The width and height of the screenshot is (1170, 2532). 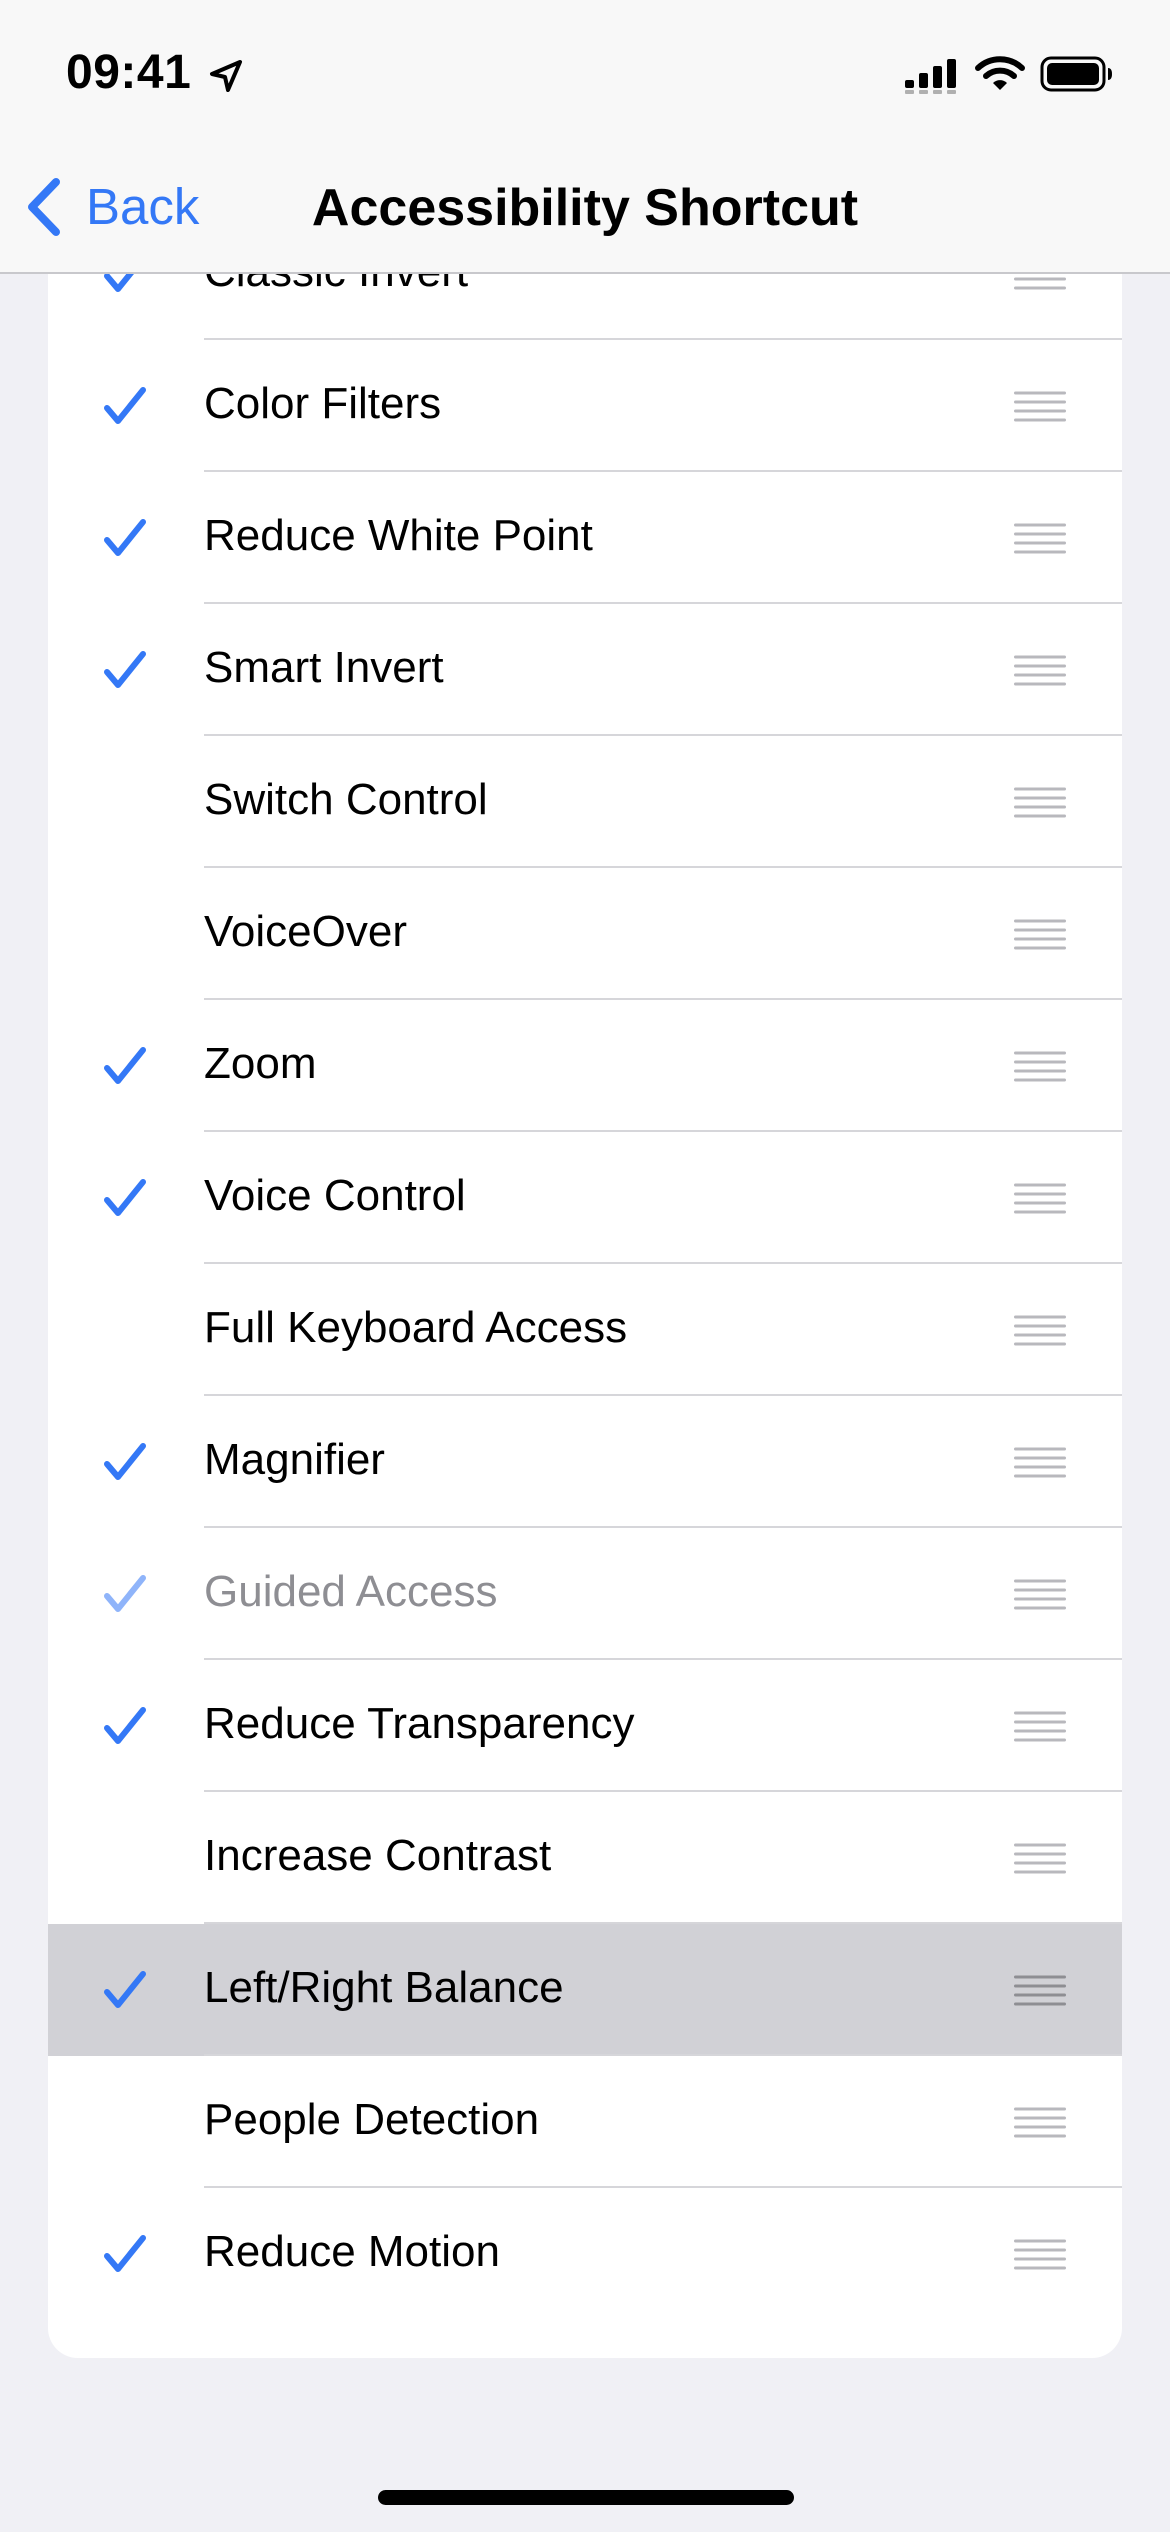 What do you see at coordinates (585, 802) in the screenshot?
I see `list-item: Switch Control` at bounding box center [585, 802].